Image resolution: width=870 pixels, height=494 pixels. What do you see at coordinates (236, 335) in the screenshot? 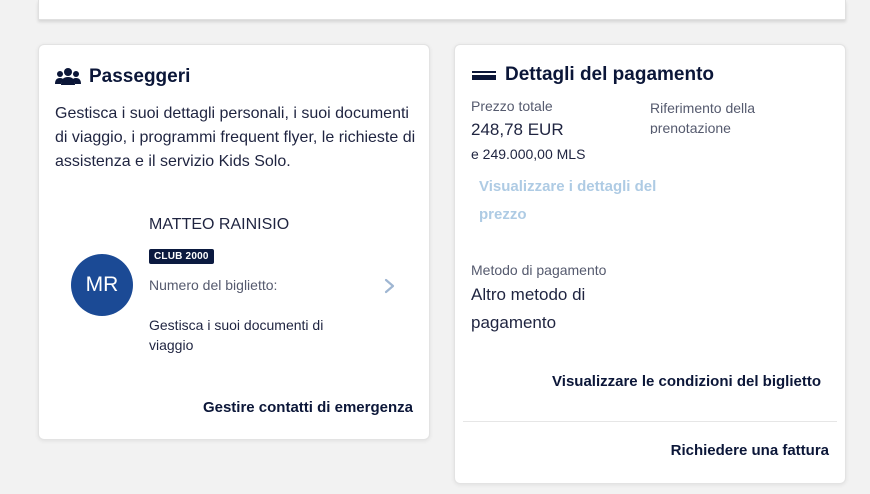
I see `manage-documents-text: Gestisca i suoi documenti di viaggio` at bounding box center [236, 335].